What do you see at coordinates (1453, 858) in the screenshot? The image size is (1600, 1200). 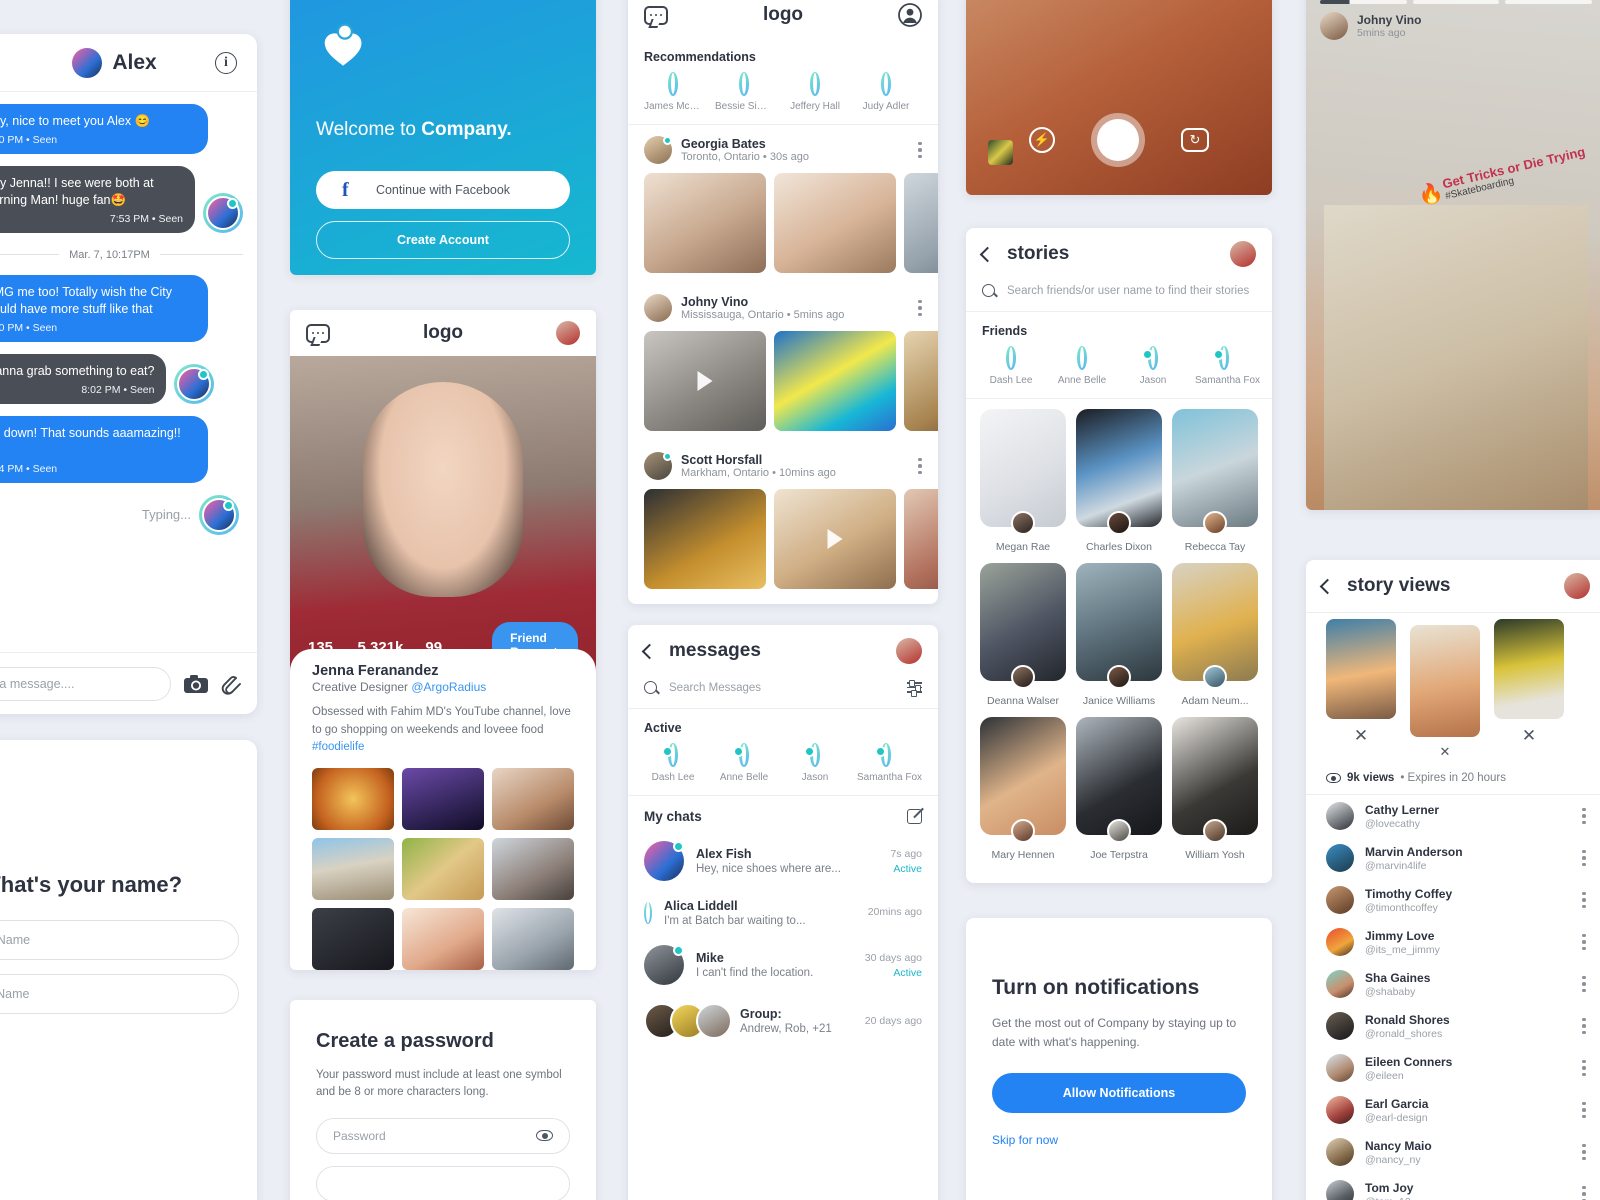 I see `viewer-list-item: Marvin Anderson @marvin4life` at bounding box center [1453, 858].